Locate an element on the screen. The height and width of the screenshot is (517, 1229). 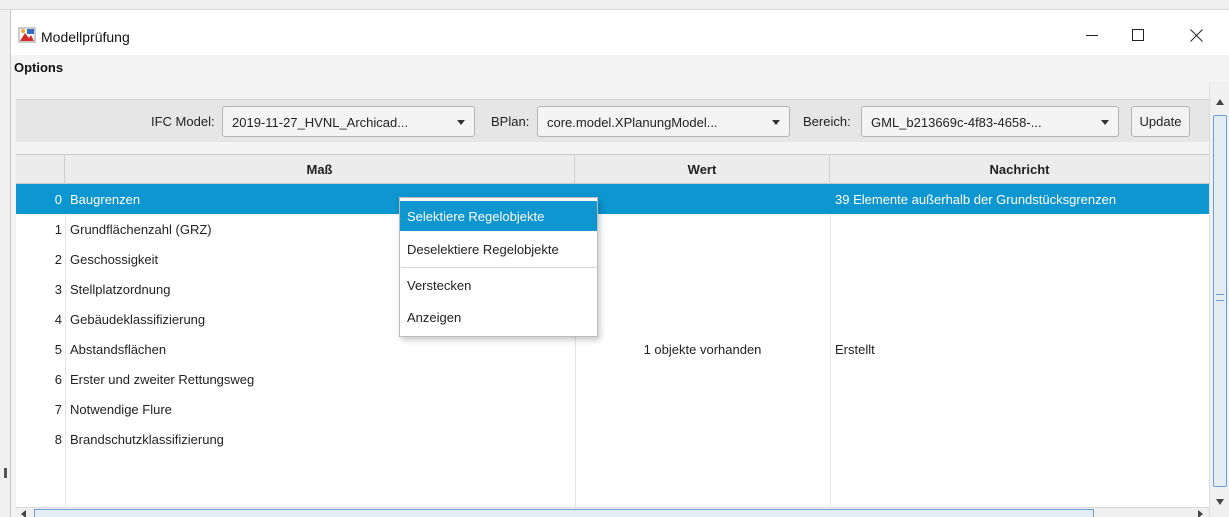
maximize-icon is located at coordinates (1138, 35).